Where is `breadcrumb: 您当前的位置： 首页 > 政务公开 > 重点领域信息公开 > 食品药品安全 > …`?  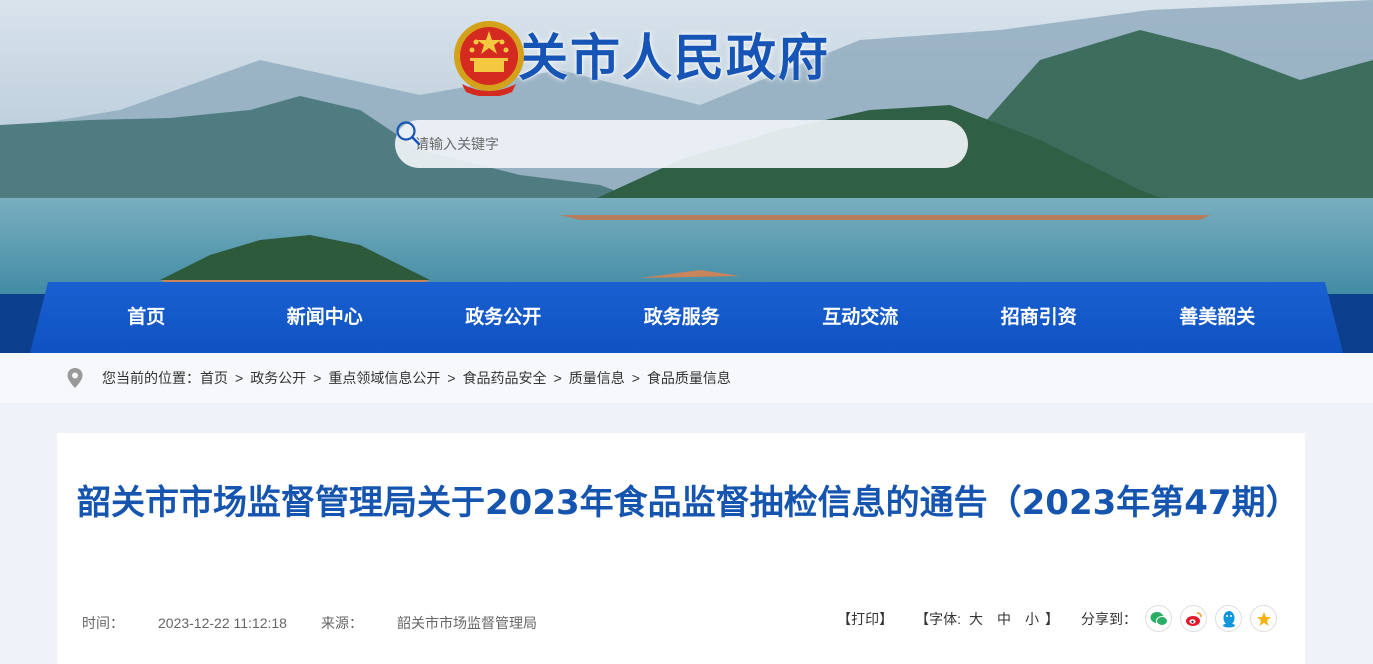
breadcrumb: 您当前的位置： 首页 > 政务公开 > 重点领域信息公开 > 食品药品安全 > … is located at coordinates (398, 378).